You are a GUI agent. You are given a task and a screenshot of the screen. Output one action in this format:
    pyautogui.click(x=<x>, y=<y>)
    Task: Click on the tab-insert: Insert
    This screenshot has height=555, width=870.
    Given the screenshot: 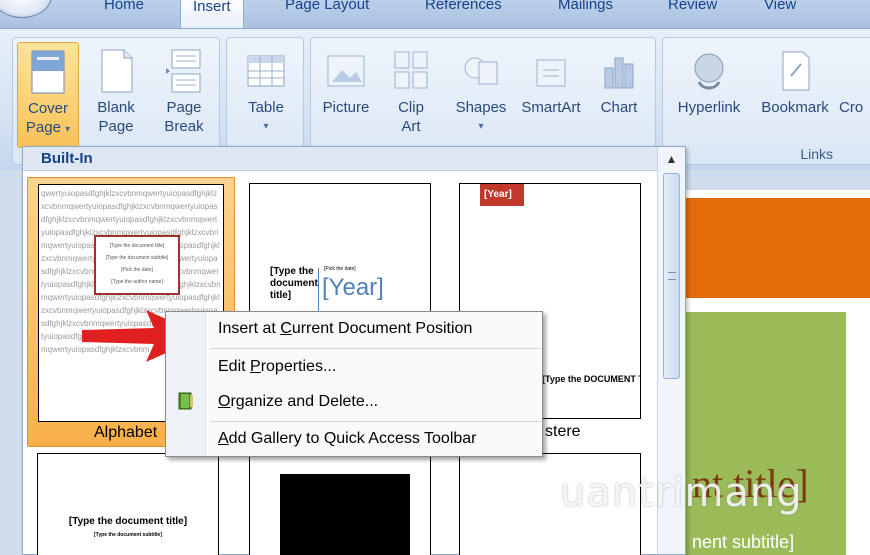 What is the action you would take?
    pyautogui.click(x=212, y=14)
    